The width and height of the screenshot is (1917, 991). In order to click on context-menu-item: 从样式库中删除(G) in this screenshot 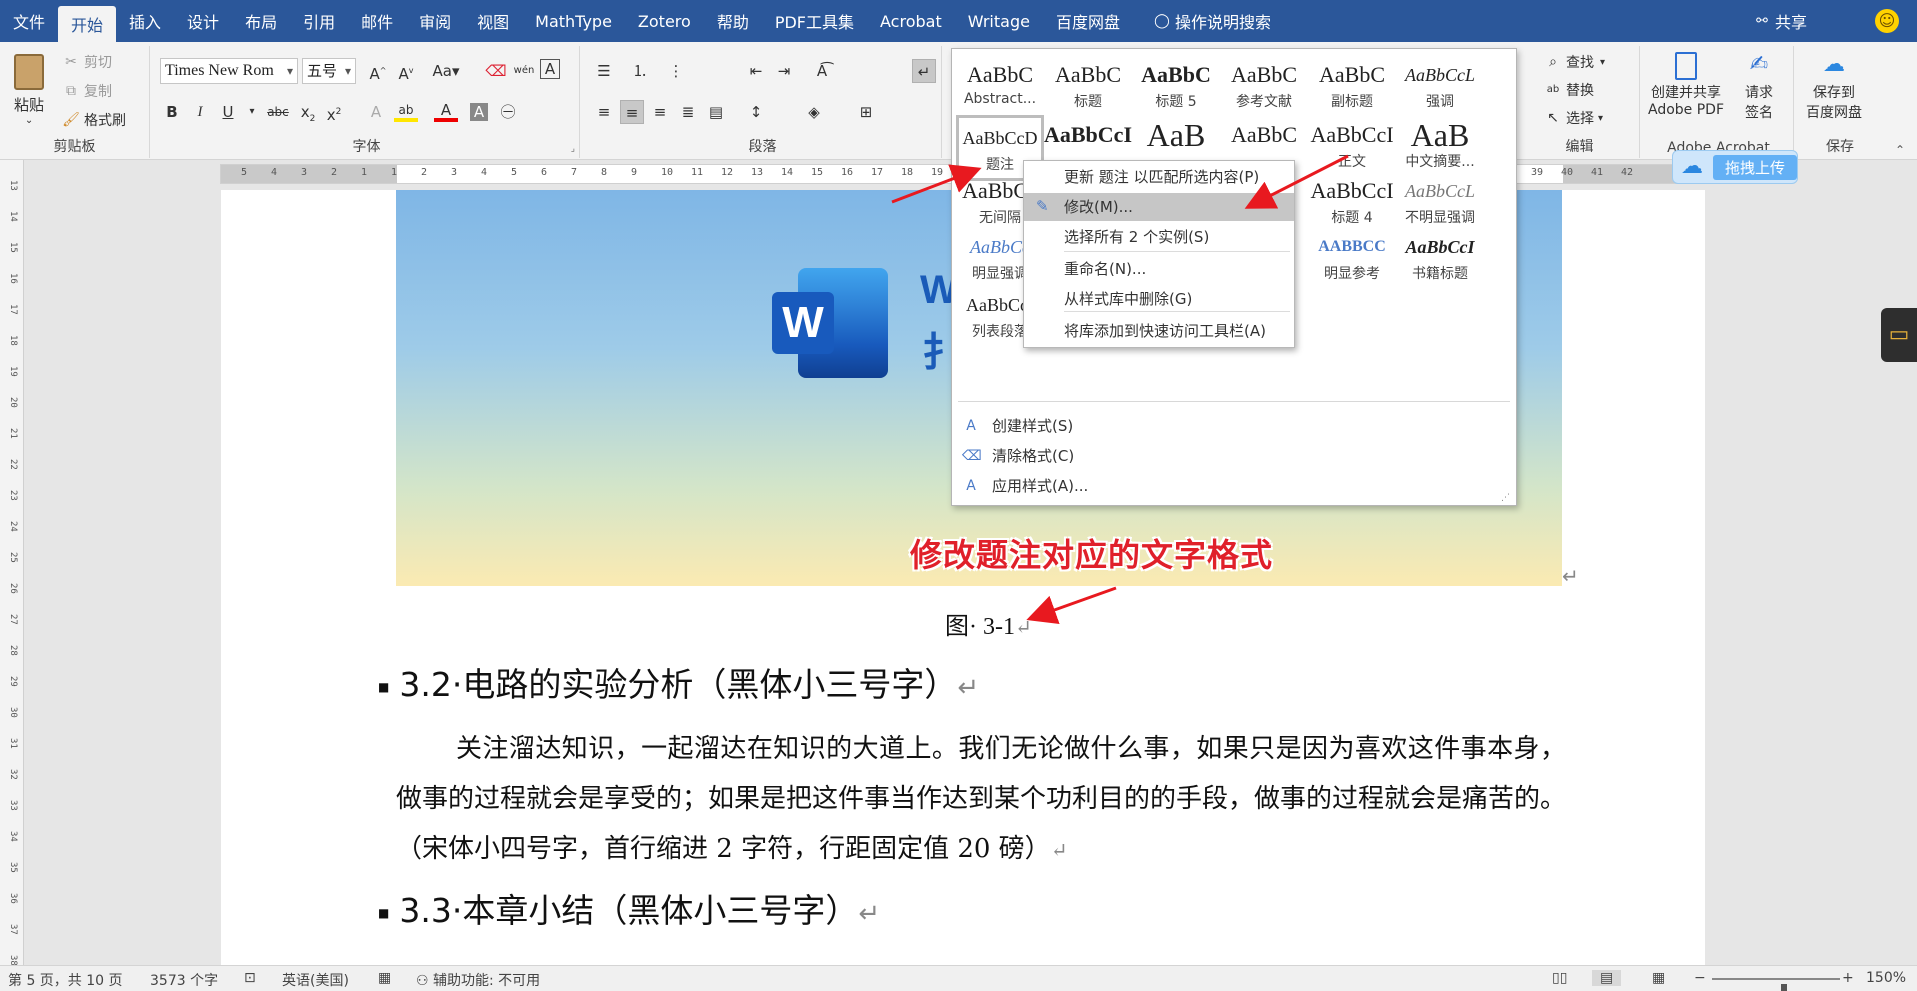, I will do `click(1159, 299)`.